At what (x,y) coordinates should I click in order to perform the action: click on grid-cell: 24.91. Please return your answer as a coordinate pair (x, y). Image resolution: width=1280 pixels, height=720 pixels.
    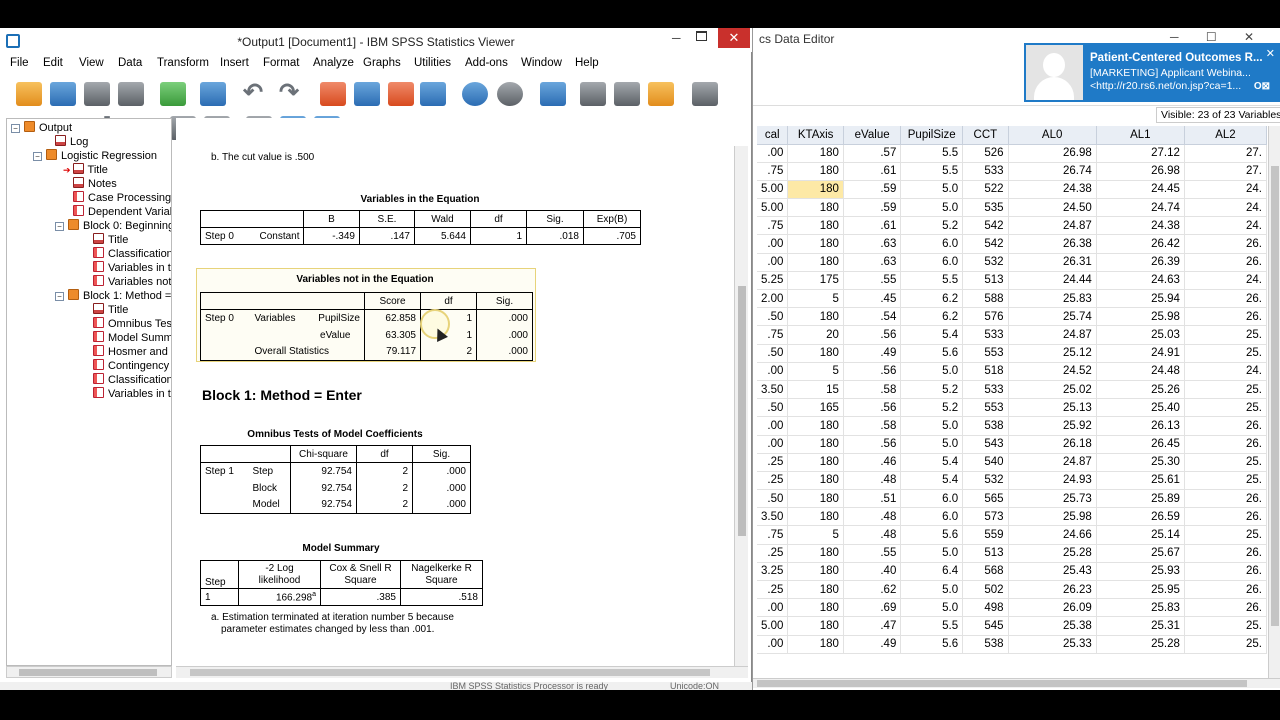
    Looking at the image, I should click on (1140, 353).